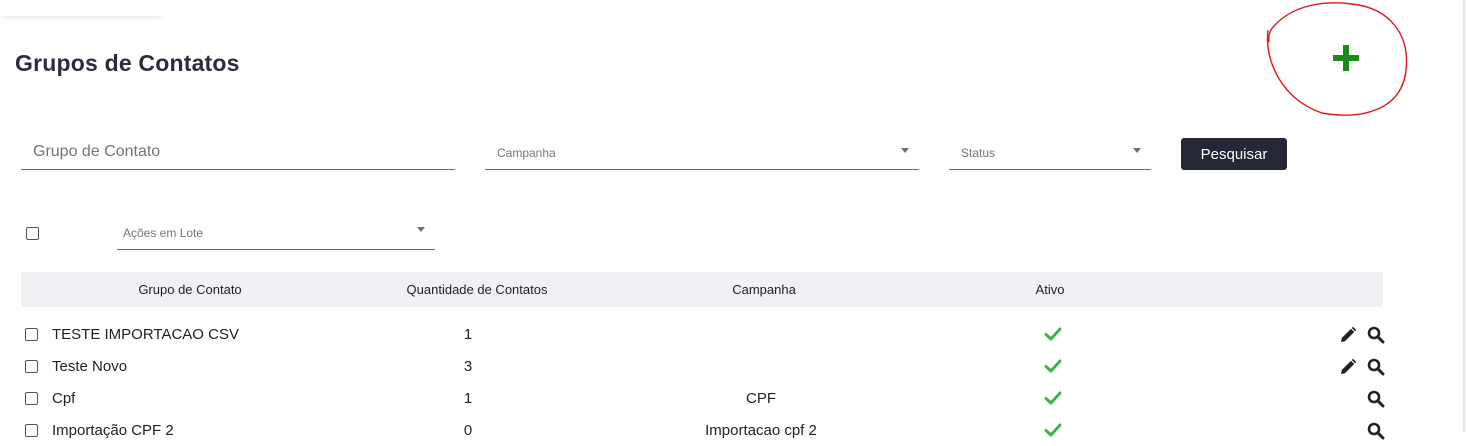 This screenshot has width=1466, height=446. Describe the element at coordinates (477, 289) in the screenshot. I see `column-header-count: Quantidade de Contatos` at that location.